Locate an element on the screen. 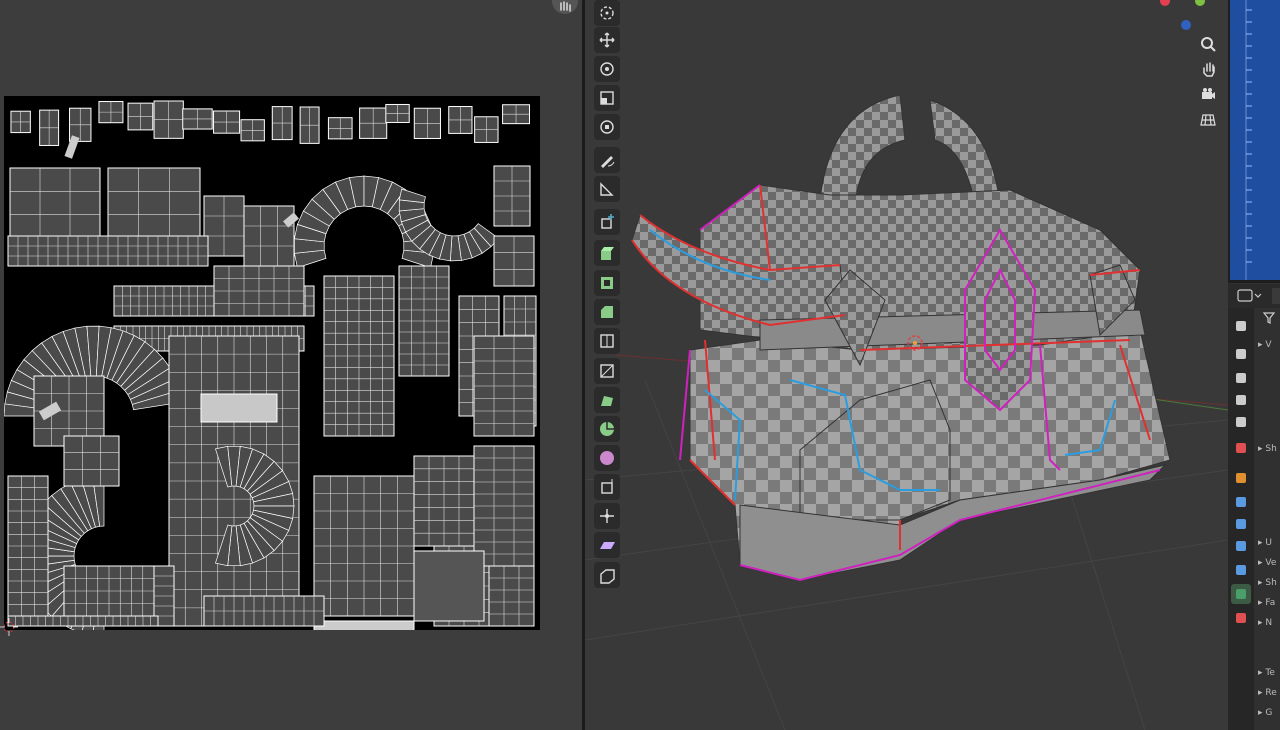 The width and height of the screenshot is (1280, 730). object-icon is located at coordinates (1241, 478).